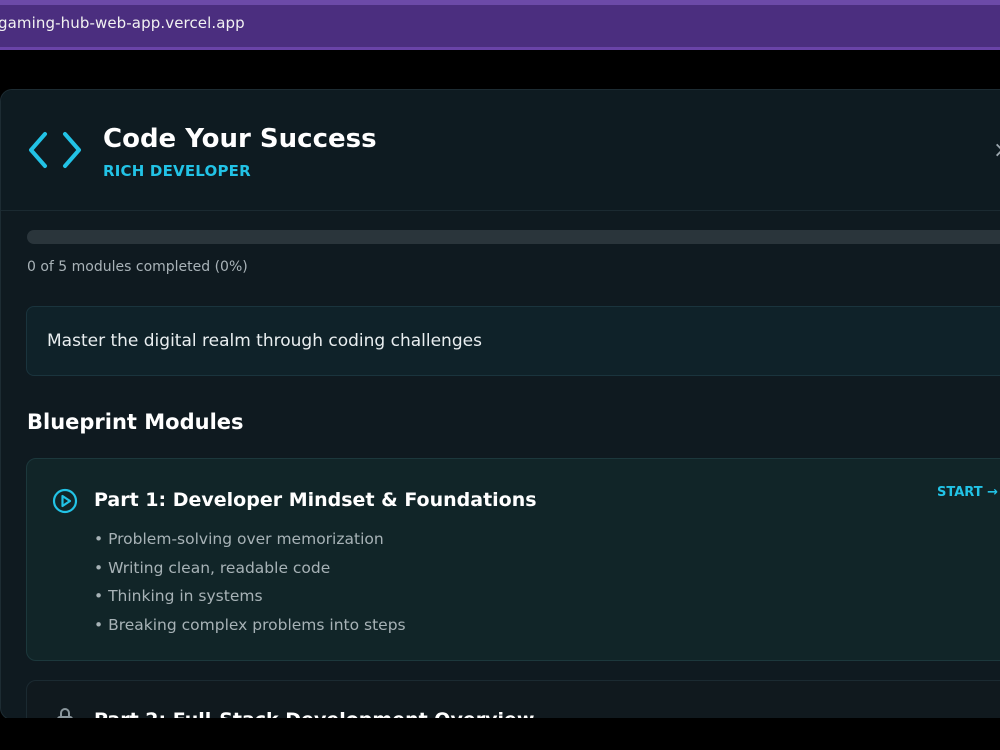 This screenshot has width=1000, height=750. Describe the element at coordinates (122, 23) in the screenshot. I see `url-text: gaming-hub-web-app.vercel.app` at that location.